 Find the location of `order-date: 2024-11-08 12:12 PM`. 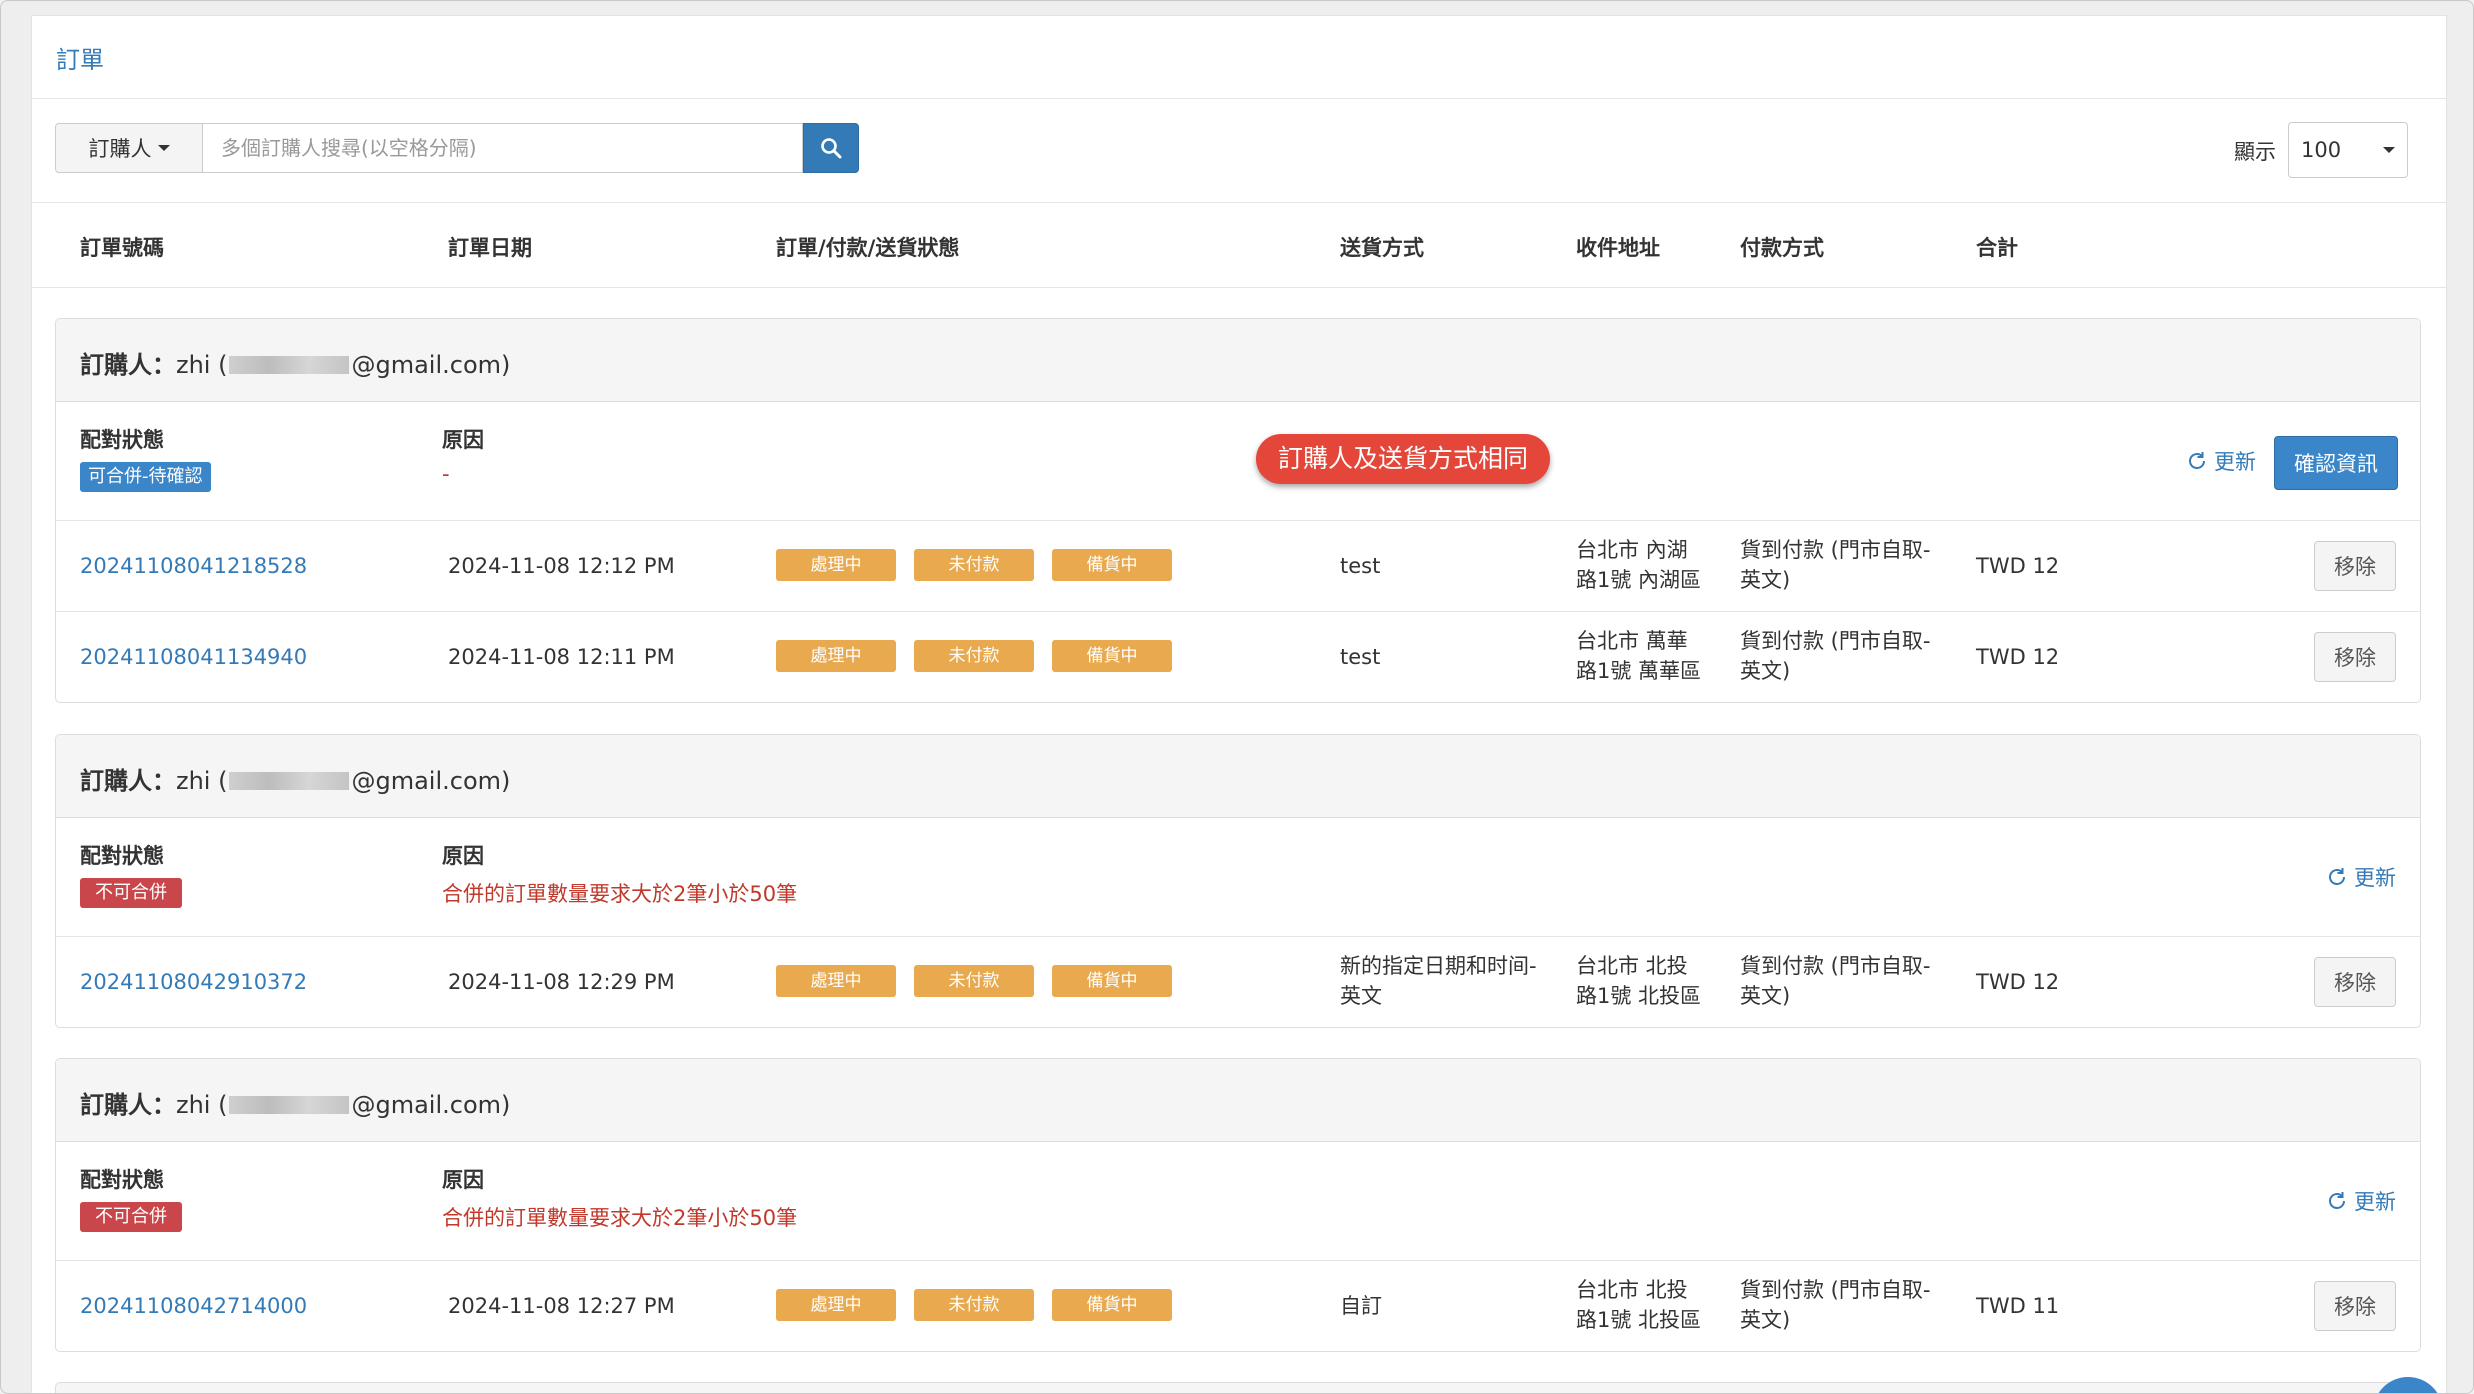

order-date: 2024-11-08 12:12 PM is located at coordinates (561, 566).